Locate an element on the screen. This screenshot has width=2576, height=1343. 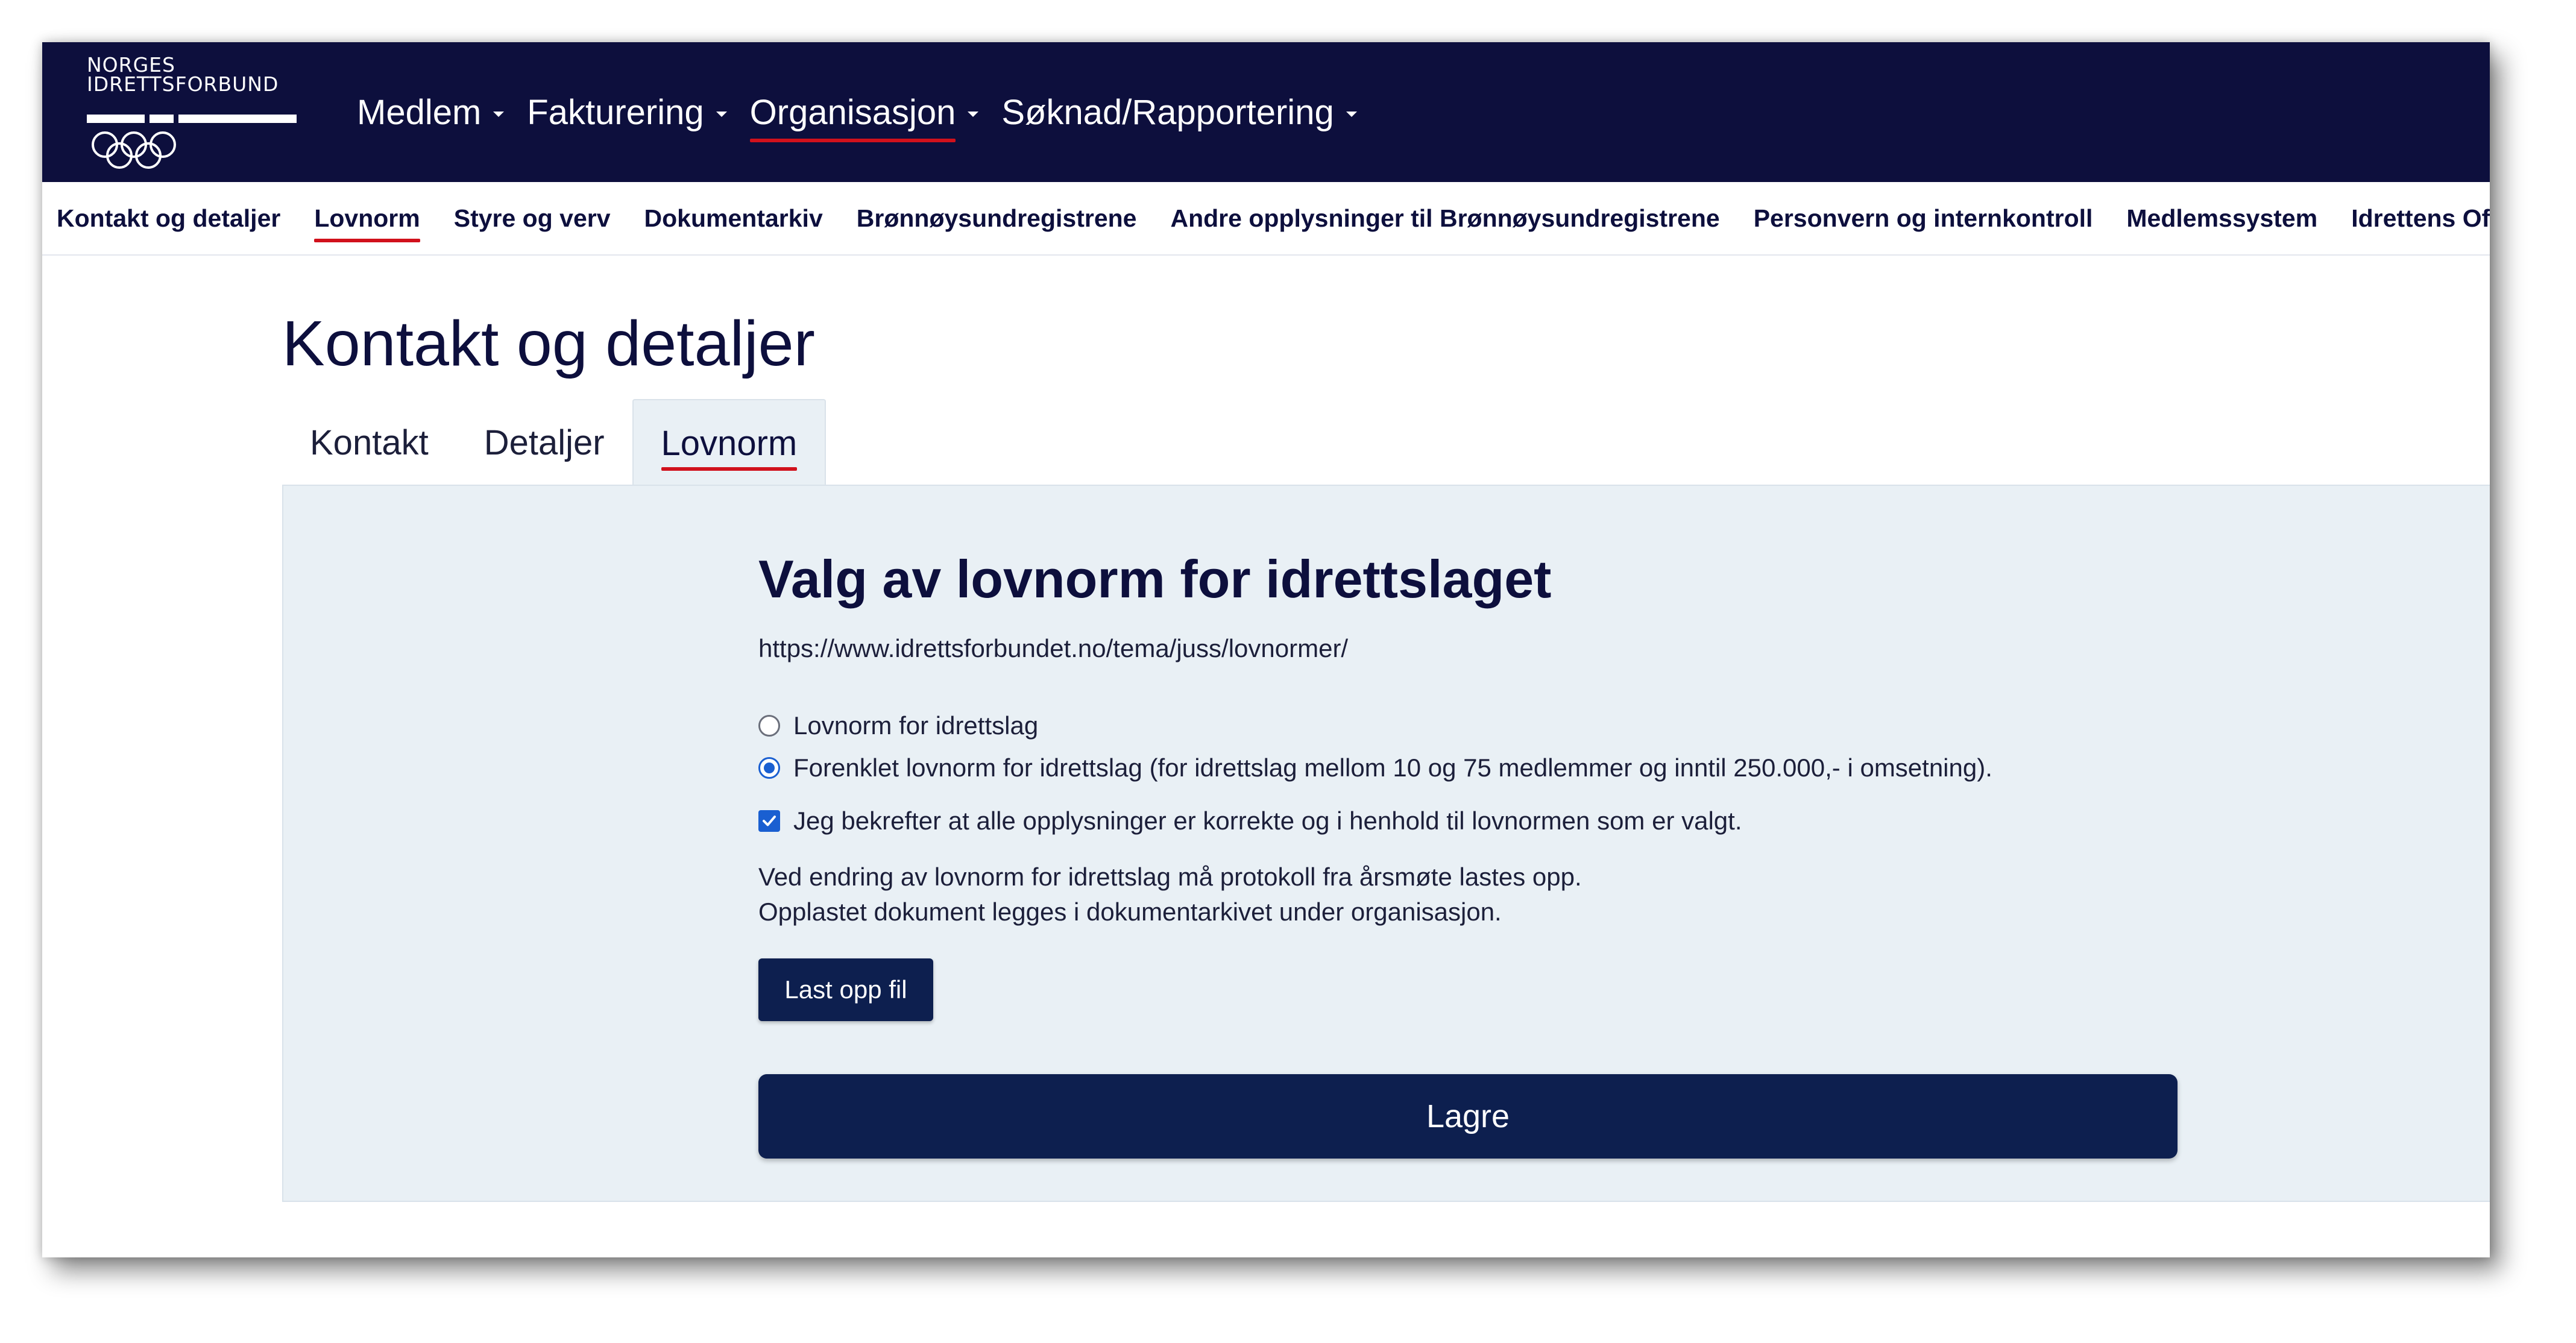
mainnav-label: Fakturering is located at coordinates (615, 112).